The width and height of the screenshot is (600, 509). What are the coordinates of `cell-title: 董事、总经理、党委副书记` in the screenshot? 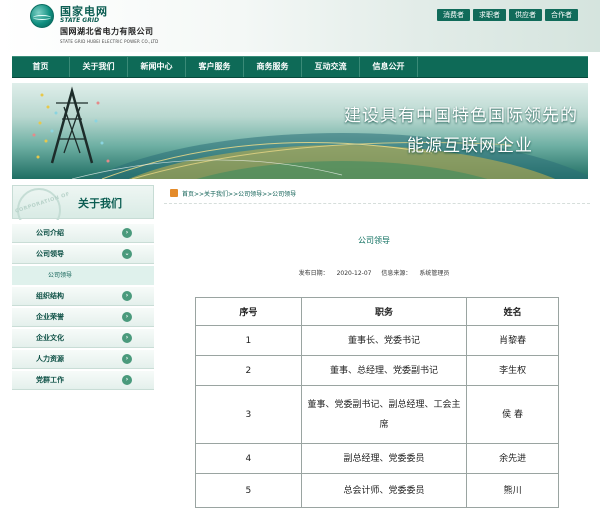 It's located at (384, 370).